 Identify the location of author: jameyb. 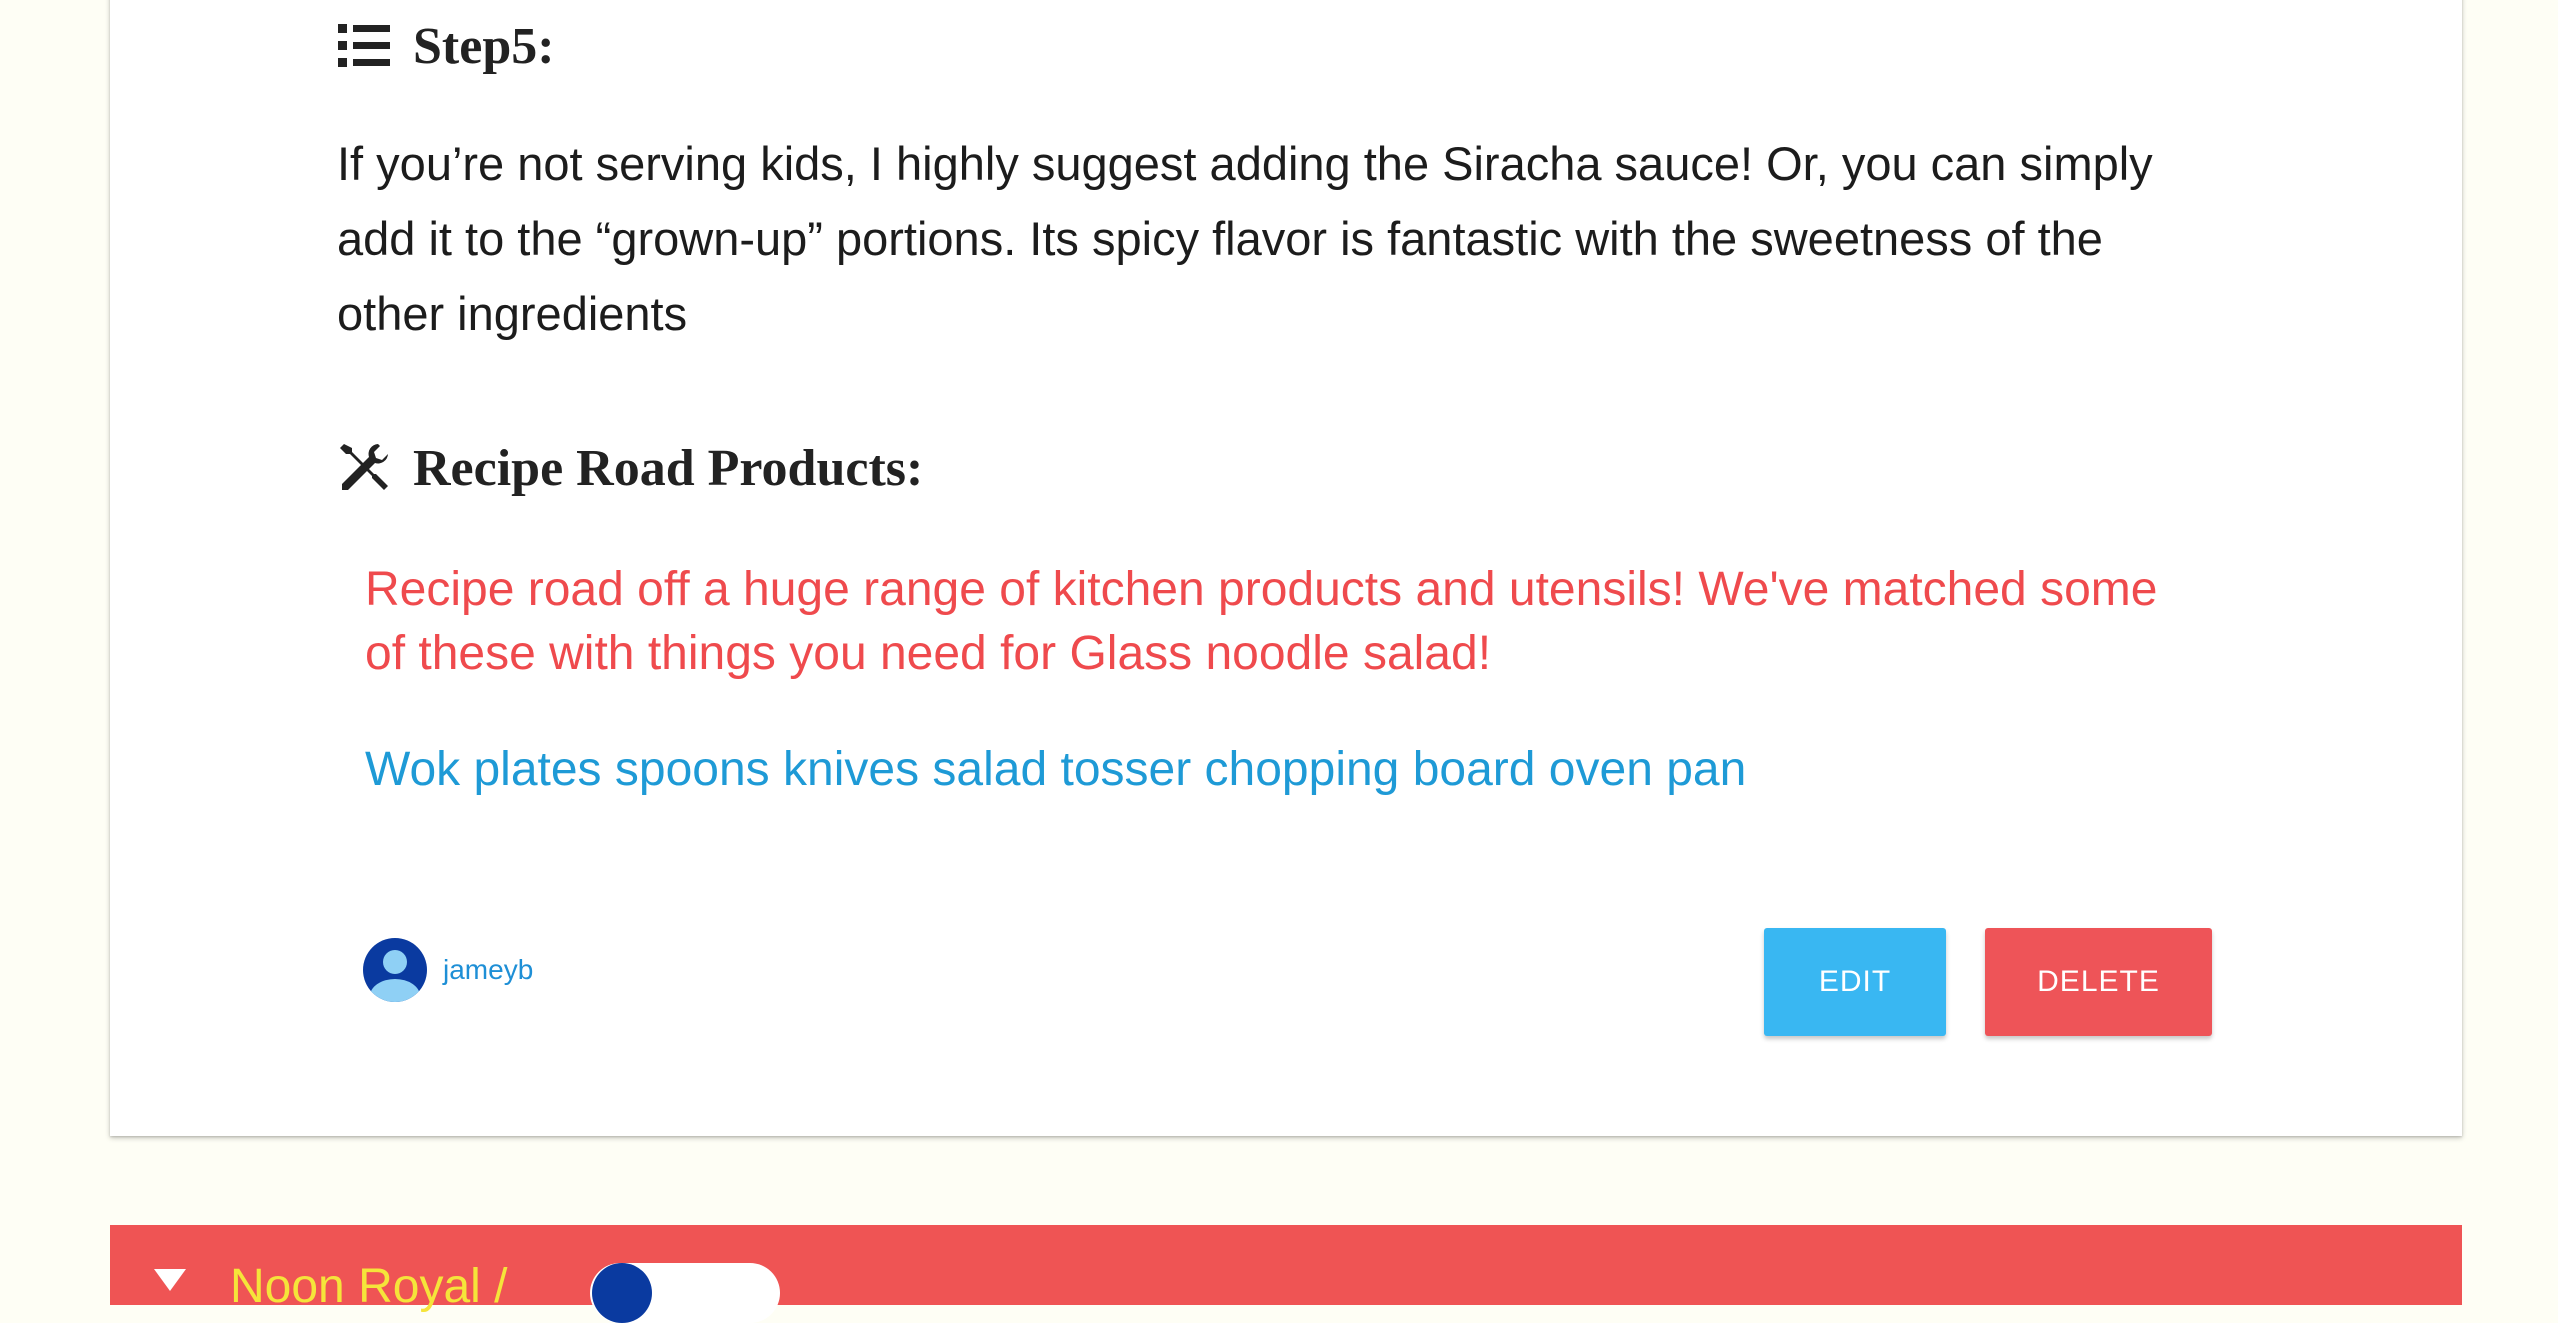
(448, 970).